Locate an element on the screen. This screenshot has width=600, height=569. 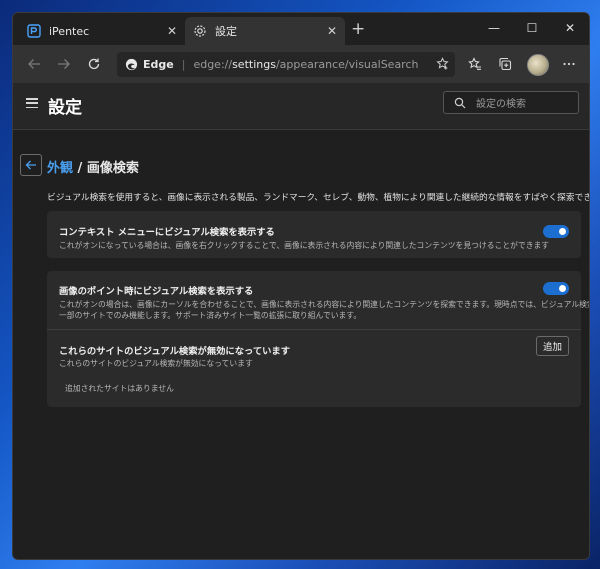
browser-name: Edge is located at coordinates (158, 64).